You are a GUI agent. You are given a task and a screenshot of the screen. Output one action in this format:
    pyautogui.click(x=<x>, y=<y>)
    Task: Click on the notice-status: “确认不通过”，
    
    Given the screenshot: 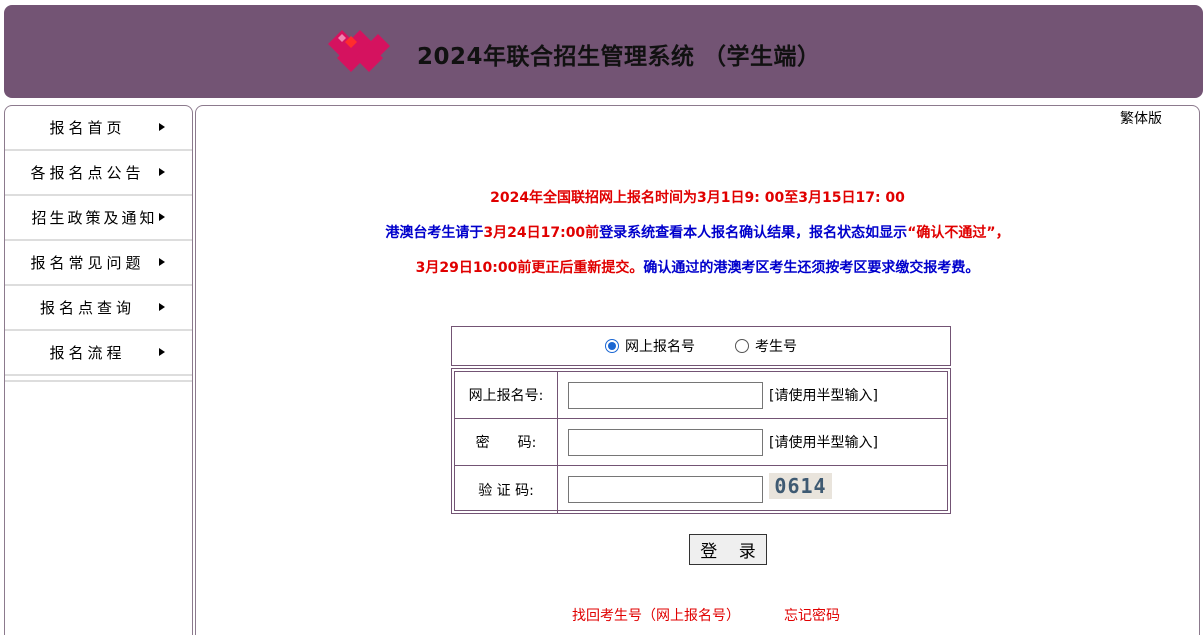 What is the action you would take?
    pyautogui.click(x=958, y=233)
    